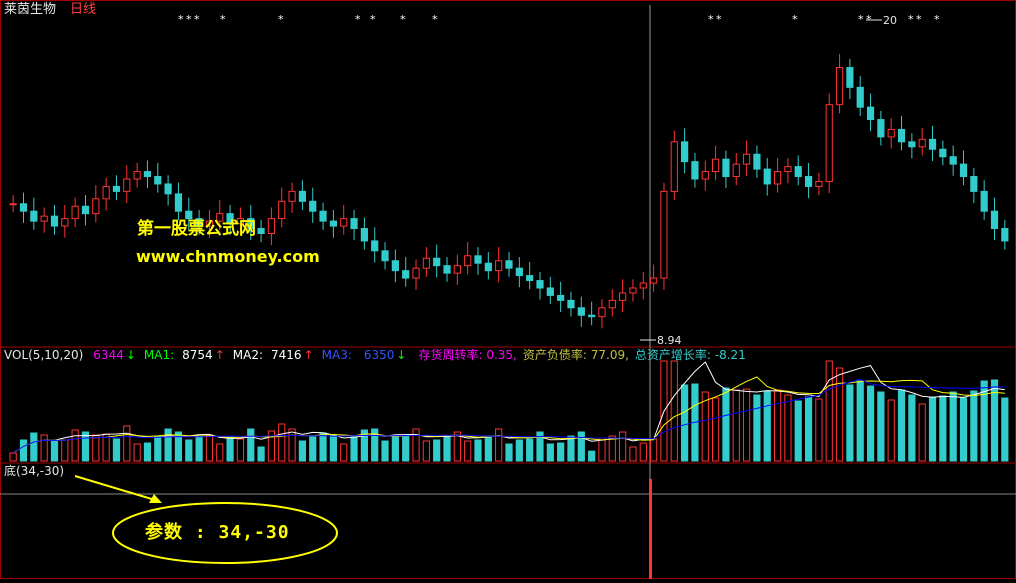 The width and height of the screenshot is (1016, 583). What do you see at coordinates (44, 355) in the screenshot?
I see `volume-title: VOL(5,10,20)` at bounding box center [44, 355].